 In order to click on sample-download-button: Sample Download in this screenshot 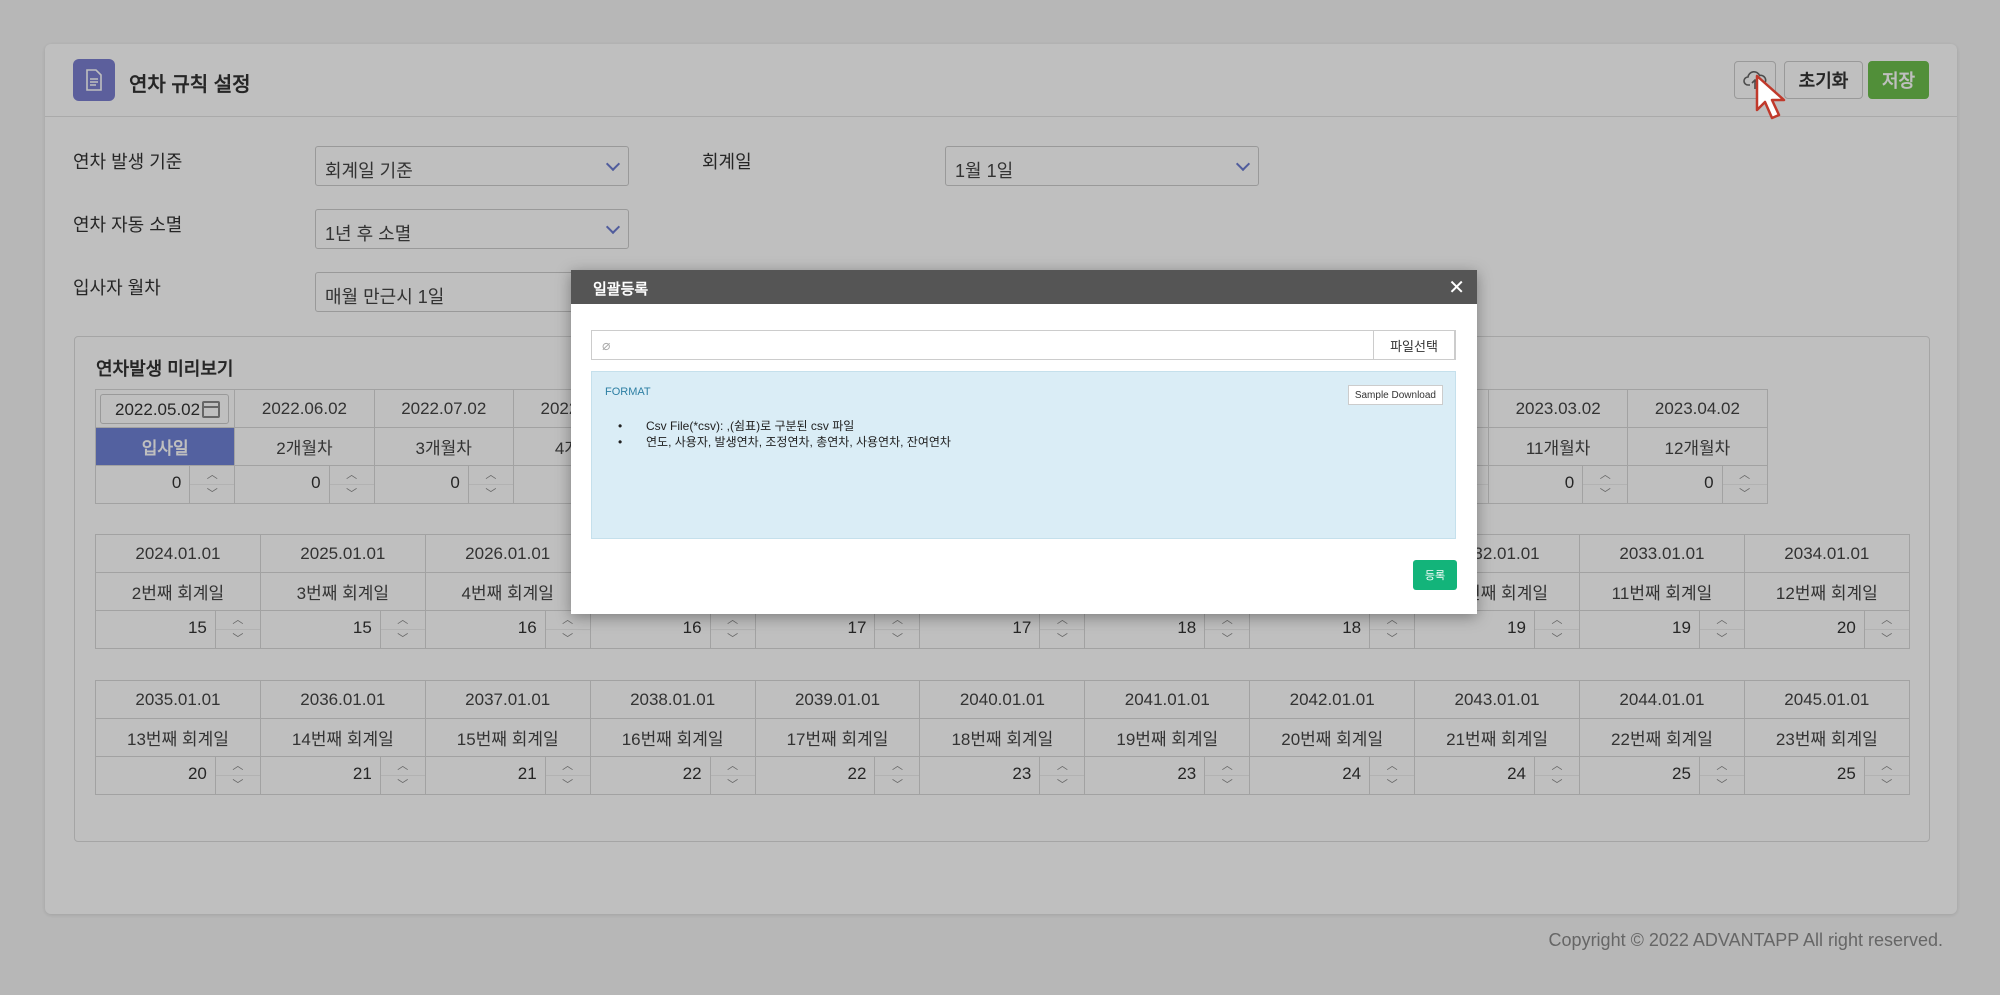, I will do `click(1395, 395)`.